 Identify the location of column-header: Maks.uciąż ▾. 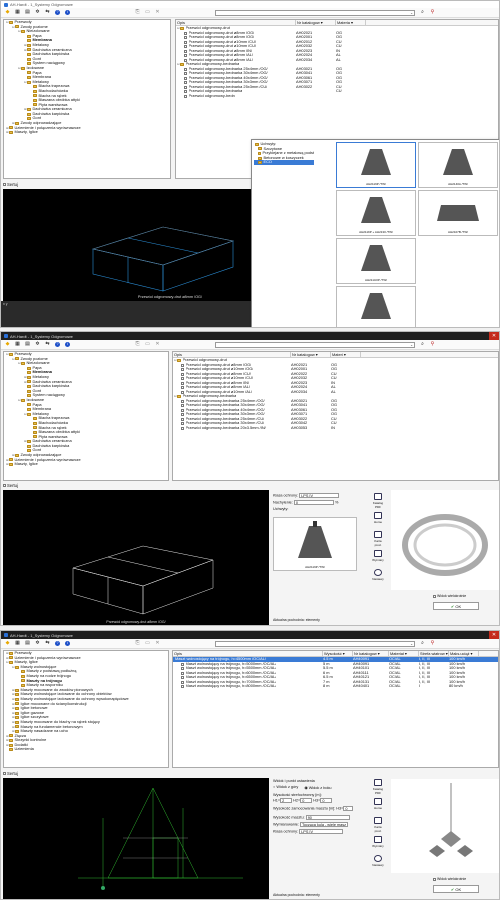
(464, 653).